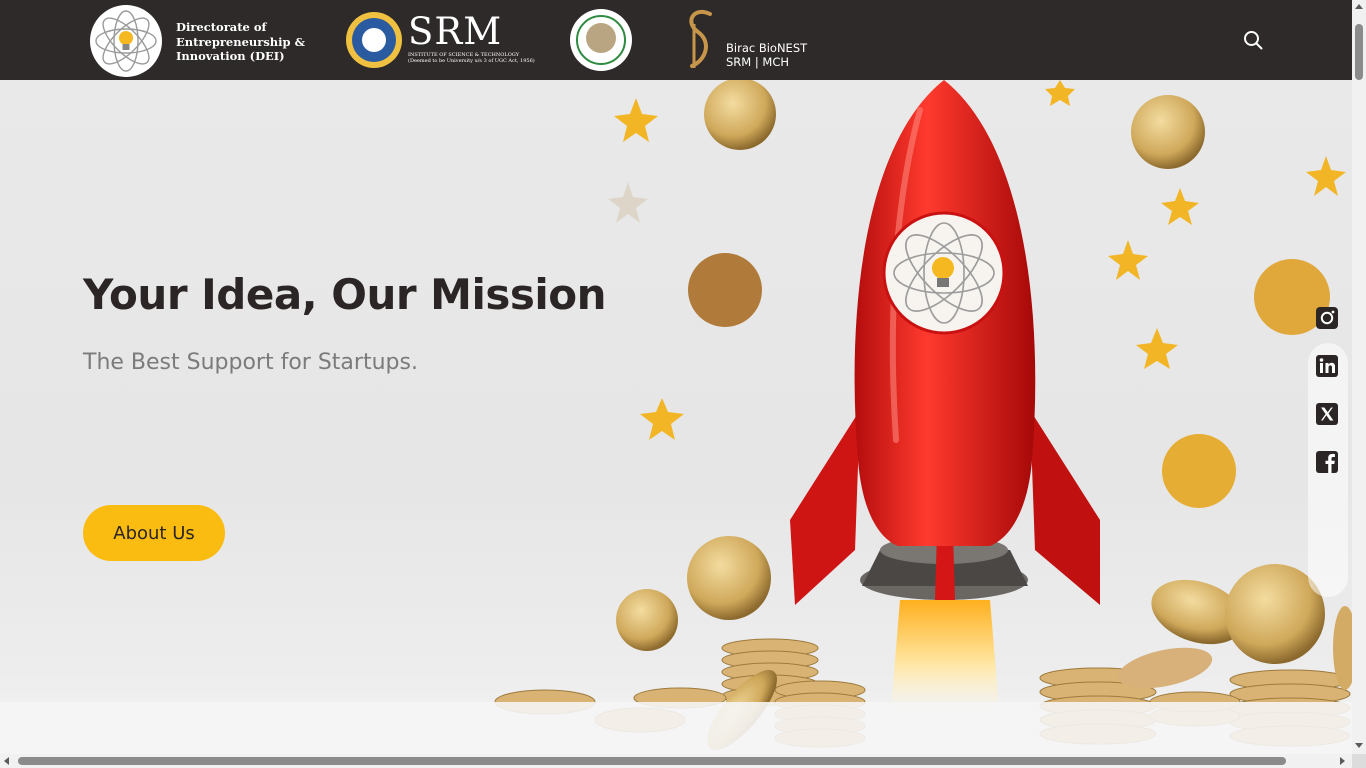 The height and width of the screenshot is (768, 1366). I want to click on instagram-icon, so click(1327, 318).